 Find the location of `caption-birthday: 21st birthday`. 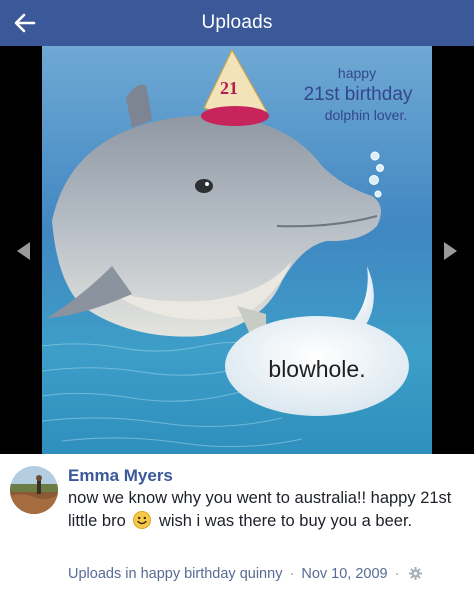

caption-birthday: 21st birthday is located at coordinates (358, 94).